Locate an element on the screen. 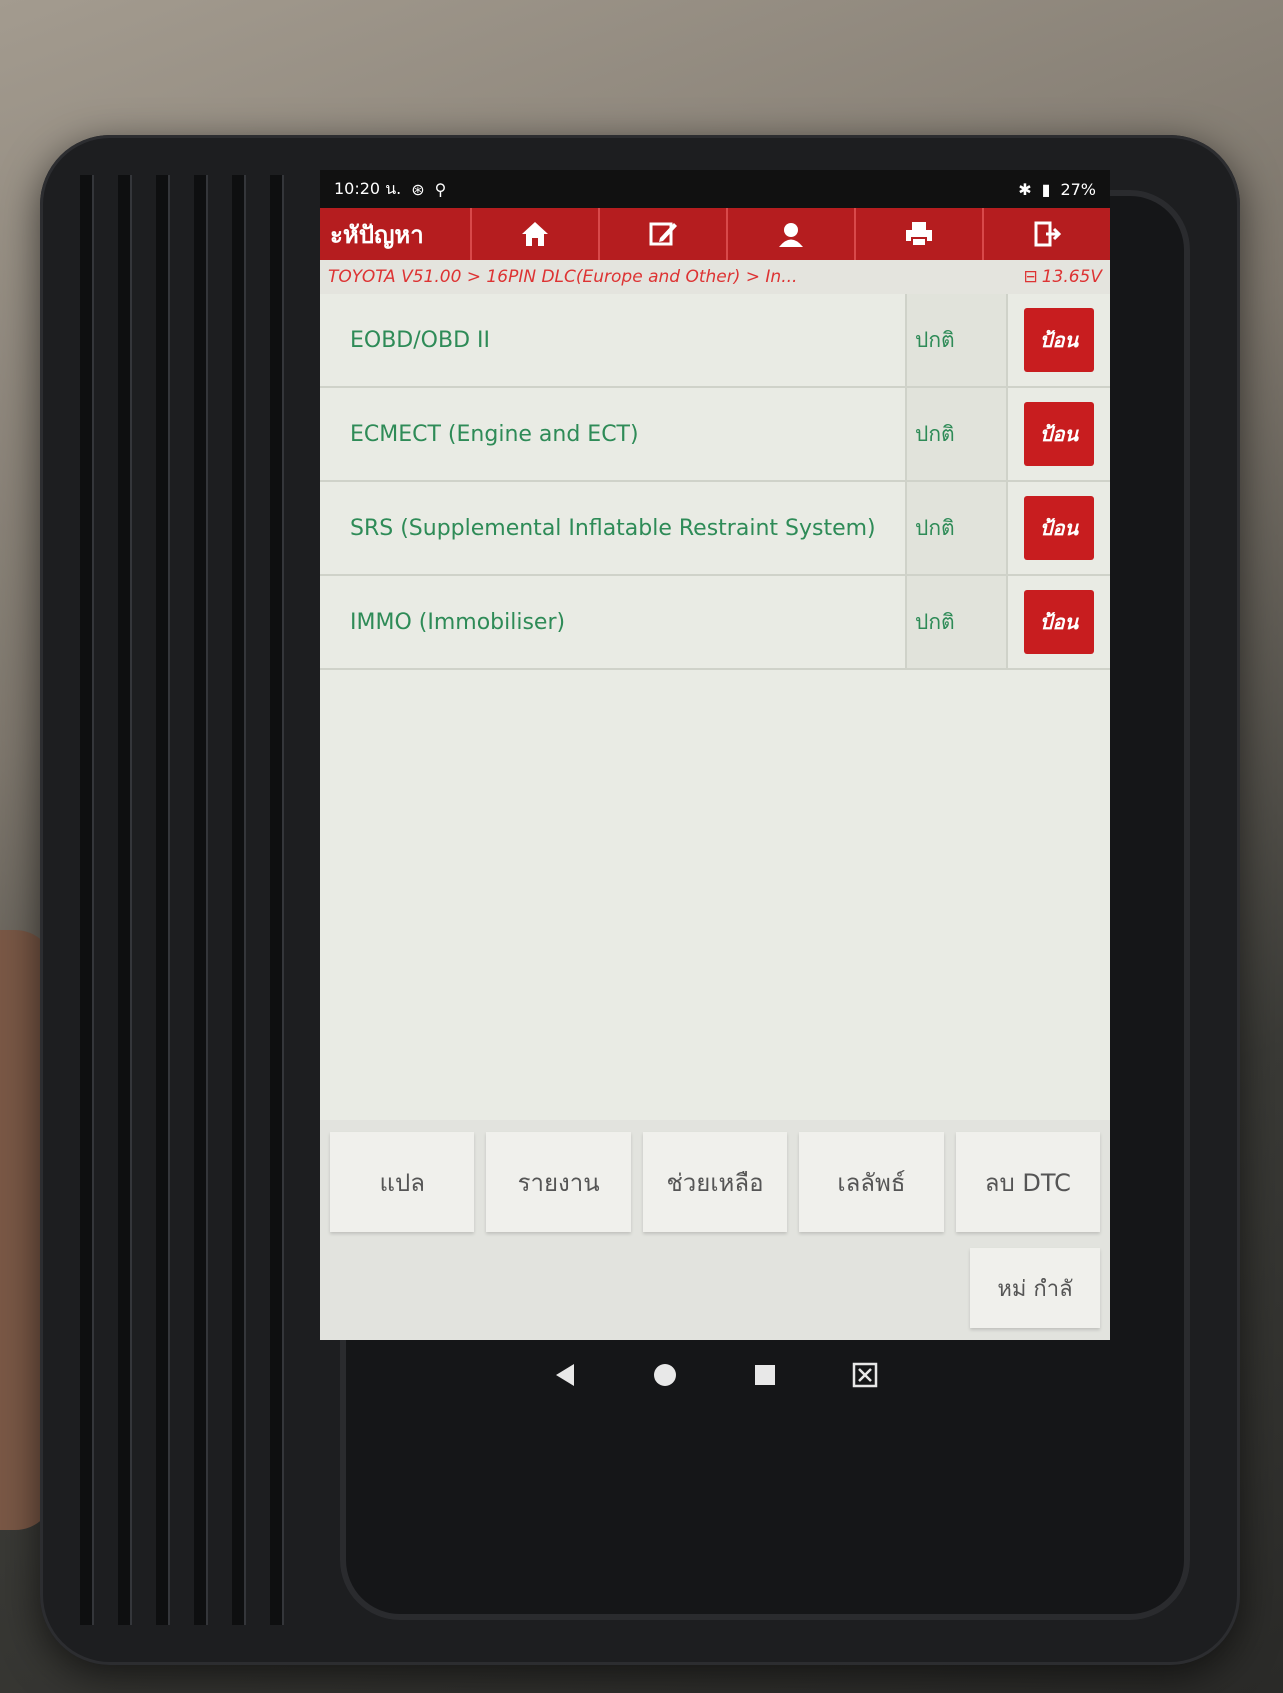 Image resolution: width=1283 pixels, height=1693 pixels. battery-level: 27% is located at coordinates (1078, 189).